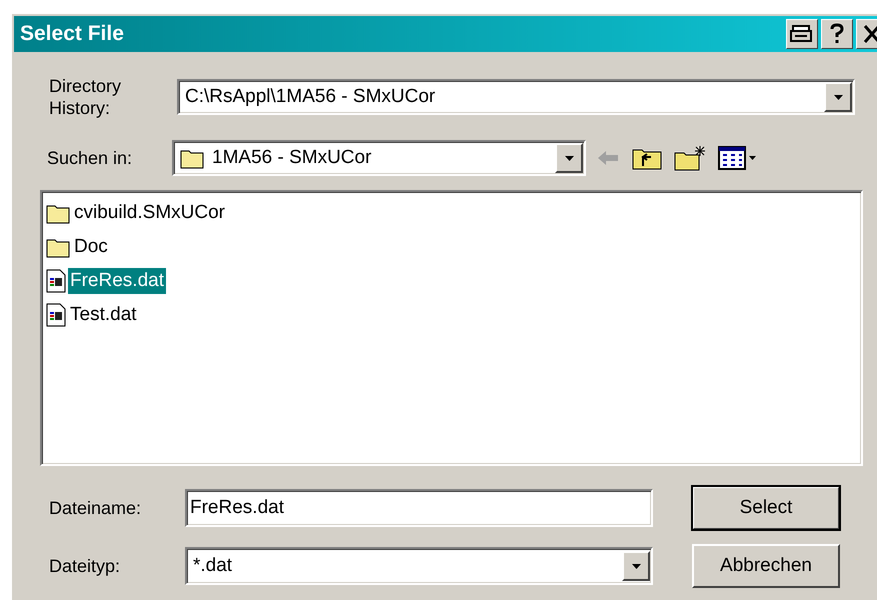 The height and width of the screenshot is (600, 877). Describe the element at coordinates (117, 281) in the screenshot. I see `file-list-item: FreRes.dat` at that location.